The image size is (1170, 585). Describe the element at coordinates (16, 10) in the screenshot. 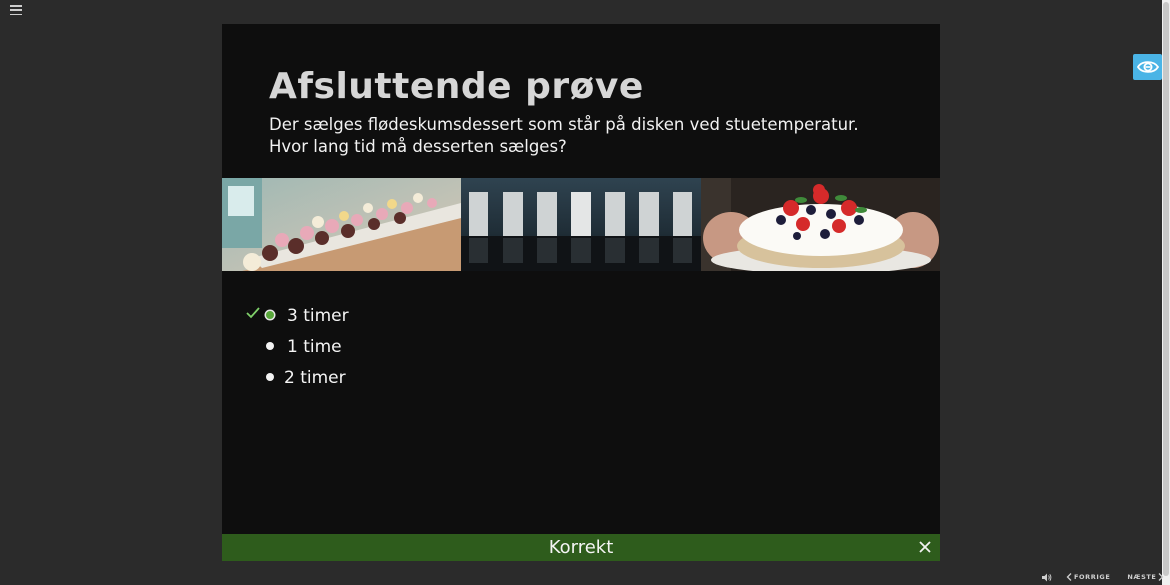

I see `menu-icon` at that location.